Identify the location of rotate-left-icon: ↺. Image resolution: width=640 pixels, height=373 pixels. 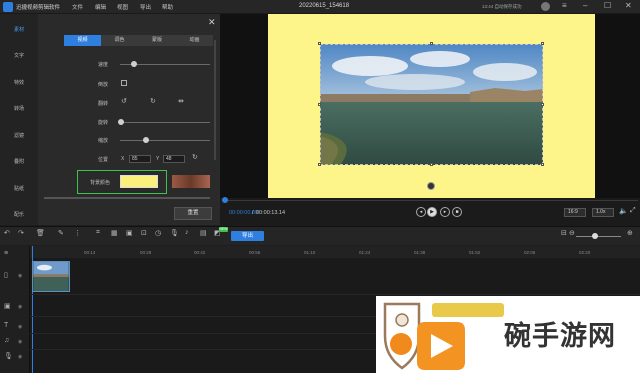
(124, 101).